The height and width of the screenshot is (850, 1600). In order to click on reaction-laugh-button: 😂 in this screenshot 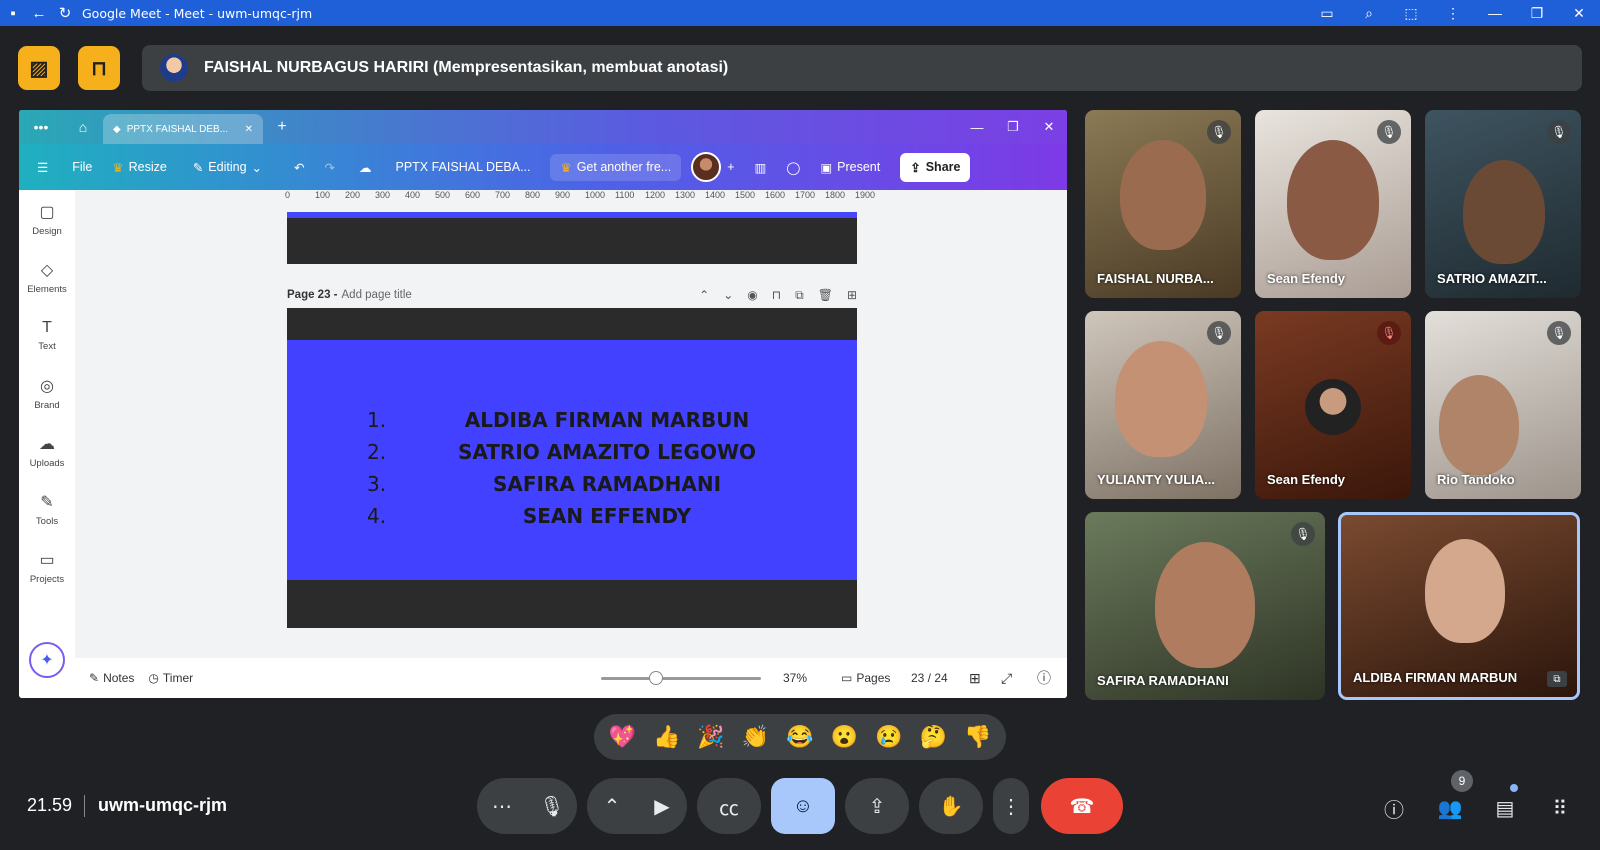, I will do `click(800, 737)`.